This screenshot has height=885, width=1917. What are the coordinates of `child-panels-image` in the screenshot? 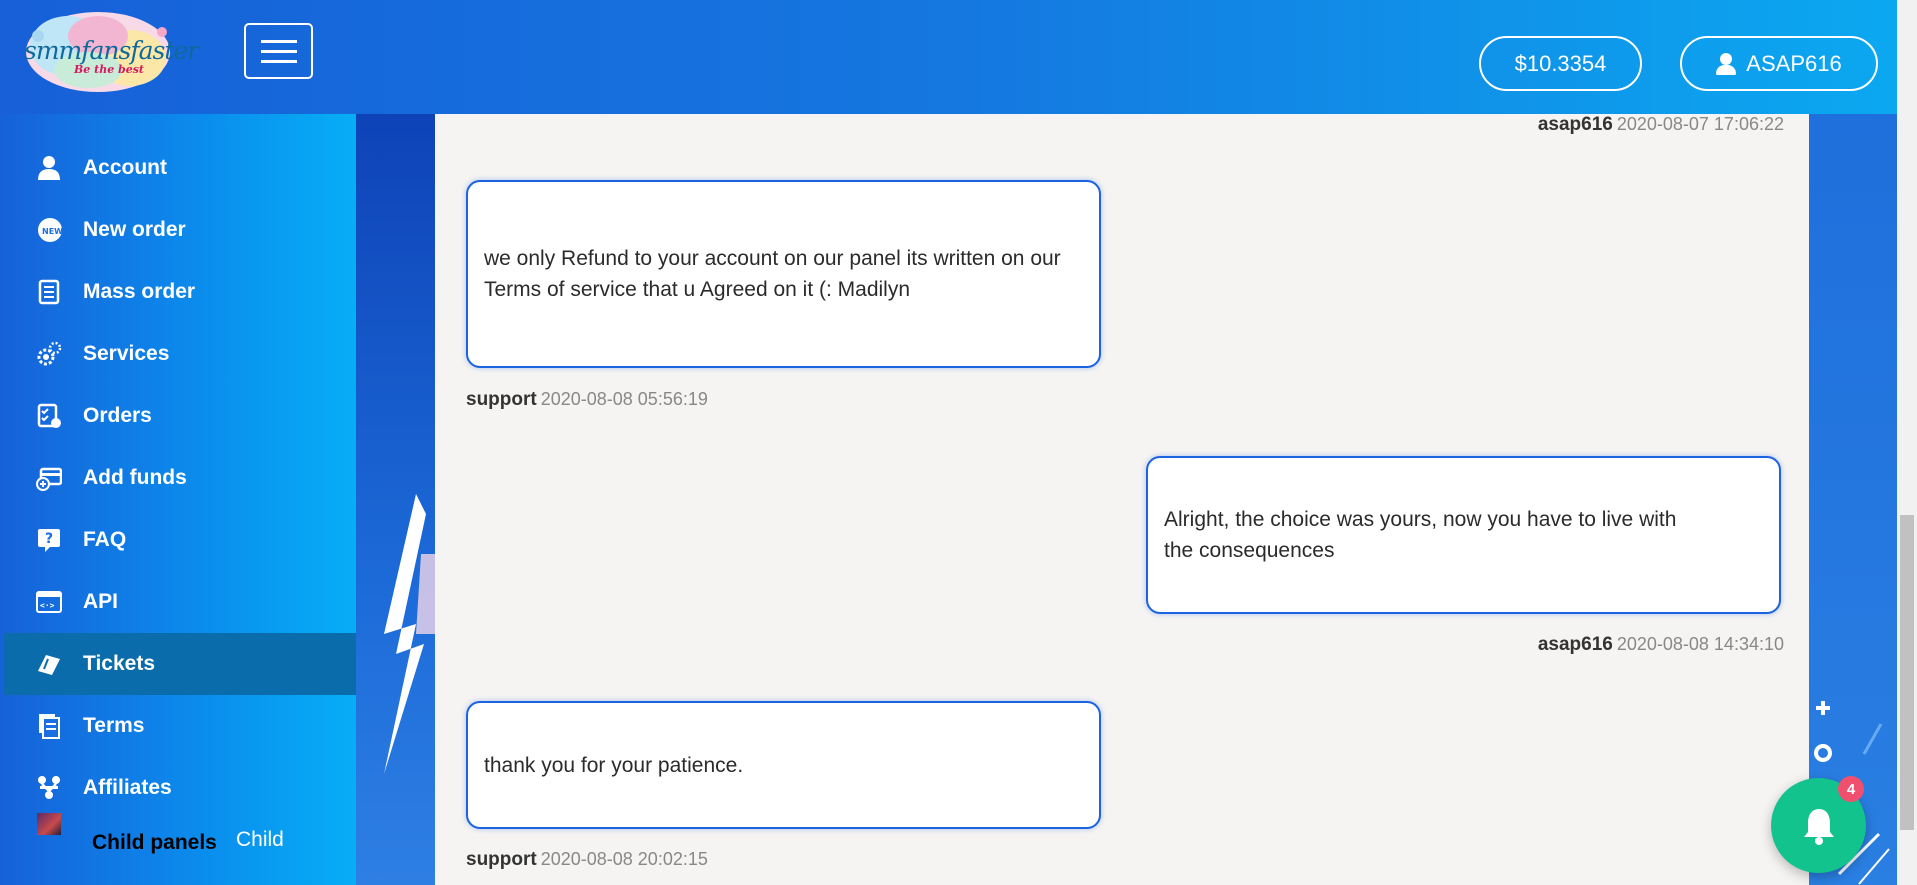 It's located at (49, 824).